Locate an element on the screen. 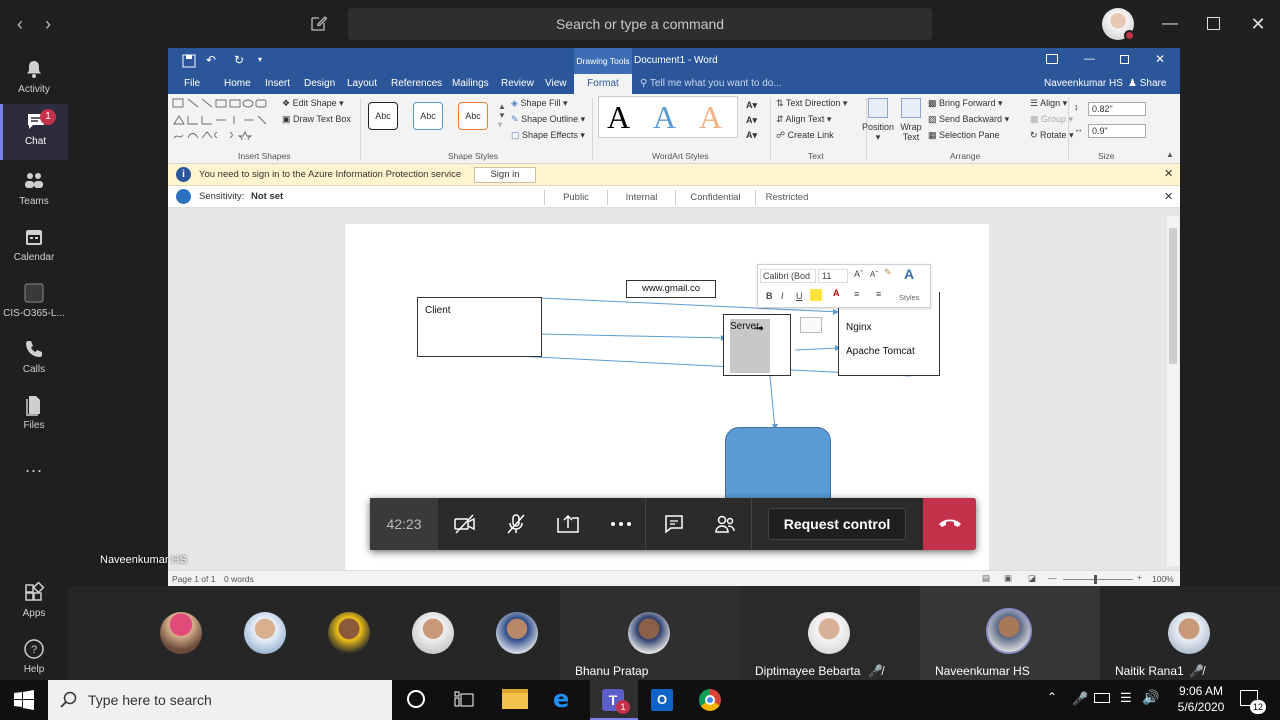 The width and height of the screenshot is (1280, 720). client-box: Client is located at coordinates (479, 327).